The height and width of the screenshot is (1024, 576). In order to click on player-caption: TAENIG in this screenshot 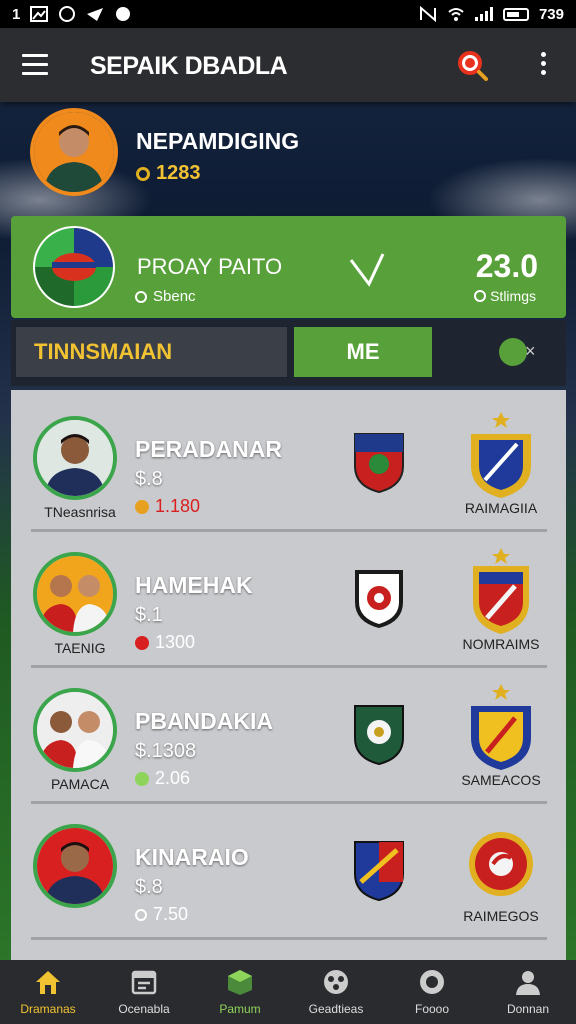, I will do `click(80, 648)`.